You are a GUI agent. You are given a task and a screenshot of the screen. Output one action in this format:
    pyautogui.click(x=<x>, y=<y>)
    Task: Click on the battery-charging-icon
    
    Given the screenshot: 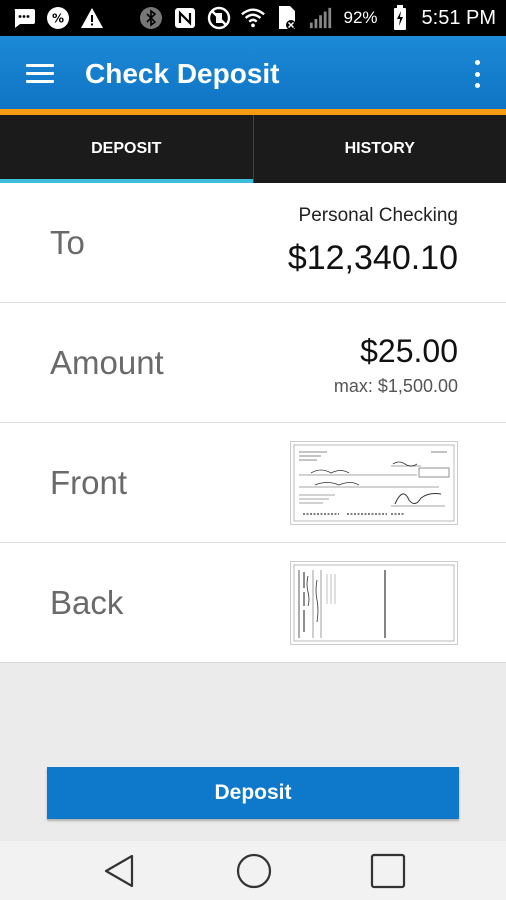 What is the action you would take?
    pyautogui.click(x=400, y=17)
    